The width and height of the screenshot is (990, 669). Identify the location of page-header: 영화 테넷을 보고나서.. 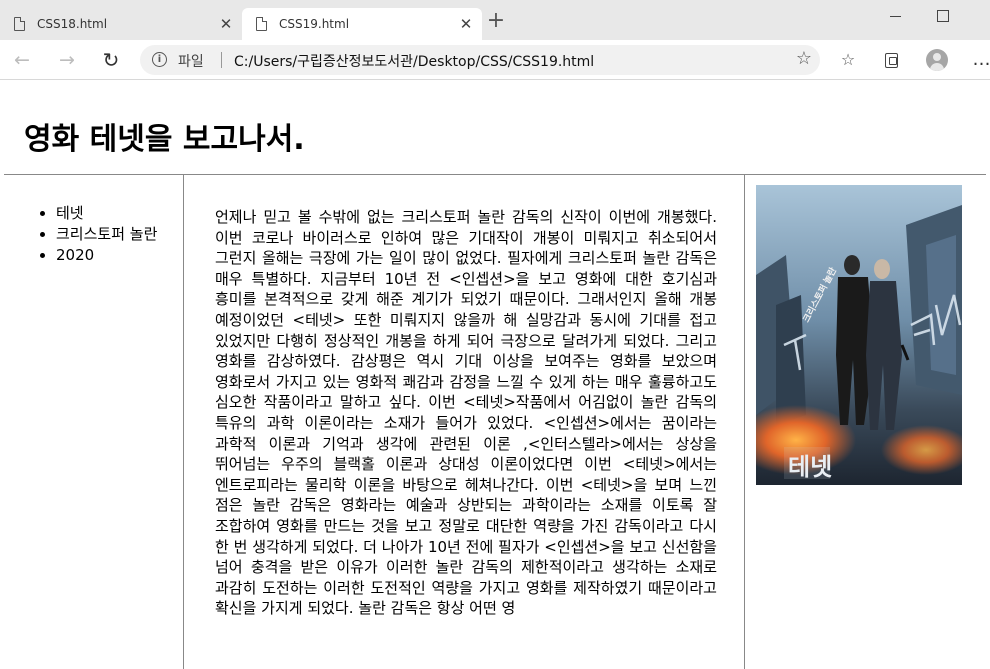
(495, 127).